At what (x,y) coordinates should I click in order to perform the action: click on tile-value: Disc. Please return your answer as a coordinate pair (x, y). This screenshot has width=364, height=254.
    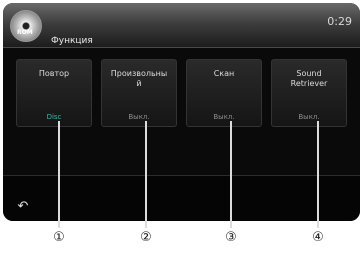
    Looking at the image, I should click on (54, 117).